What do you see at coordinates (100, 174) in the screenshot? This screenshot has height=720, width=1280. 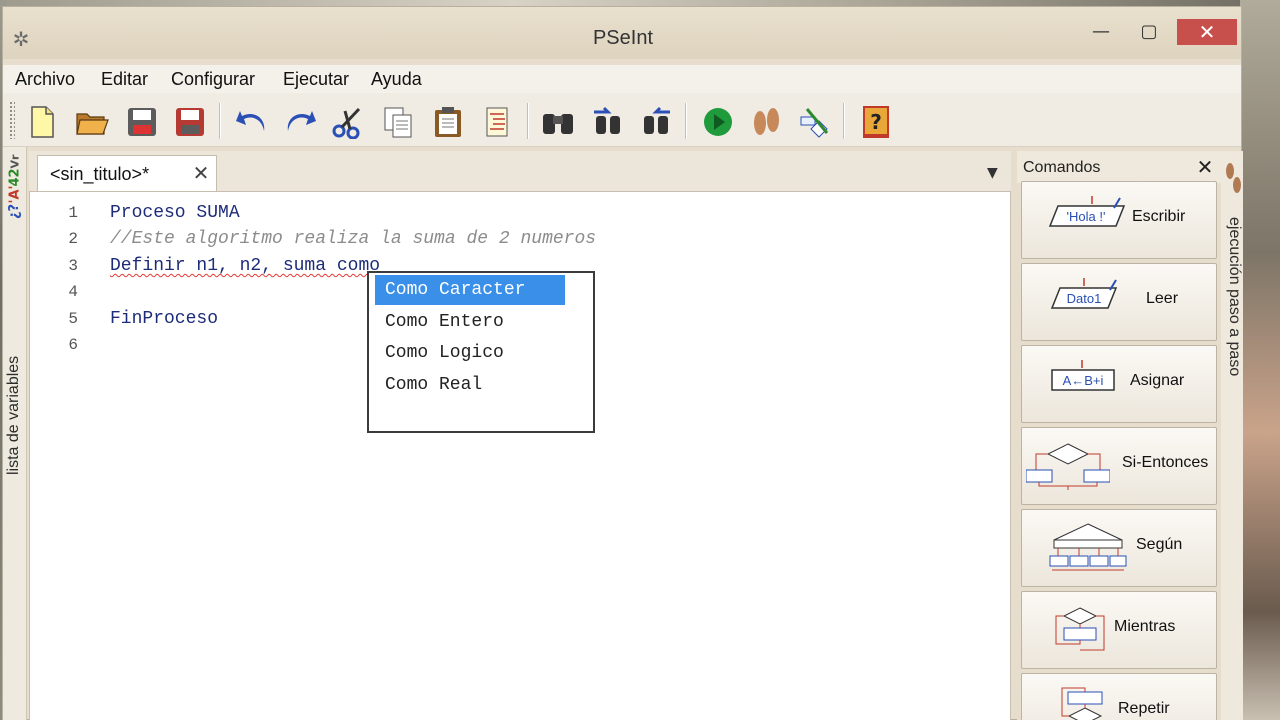 I see `tab-label: <sin_titulo>*` at bounding box center [100, 174].